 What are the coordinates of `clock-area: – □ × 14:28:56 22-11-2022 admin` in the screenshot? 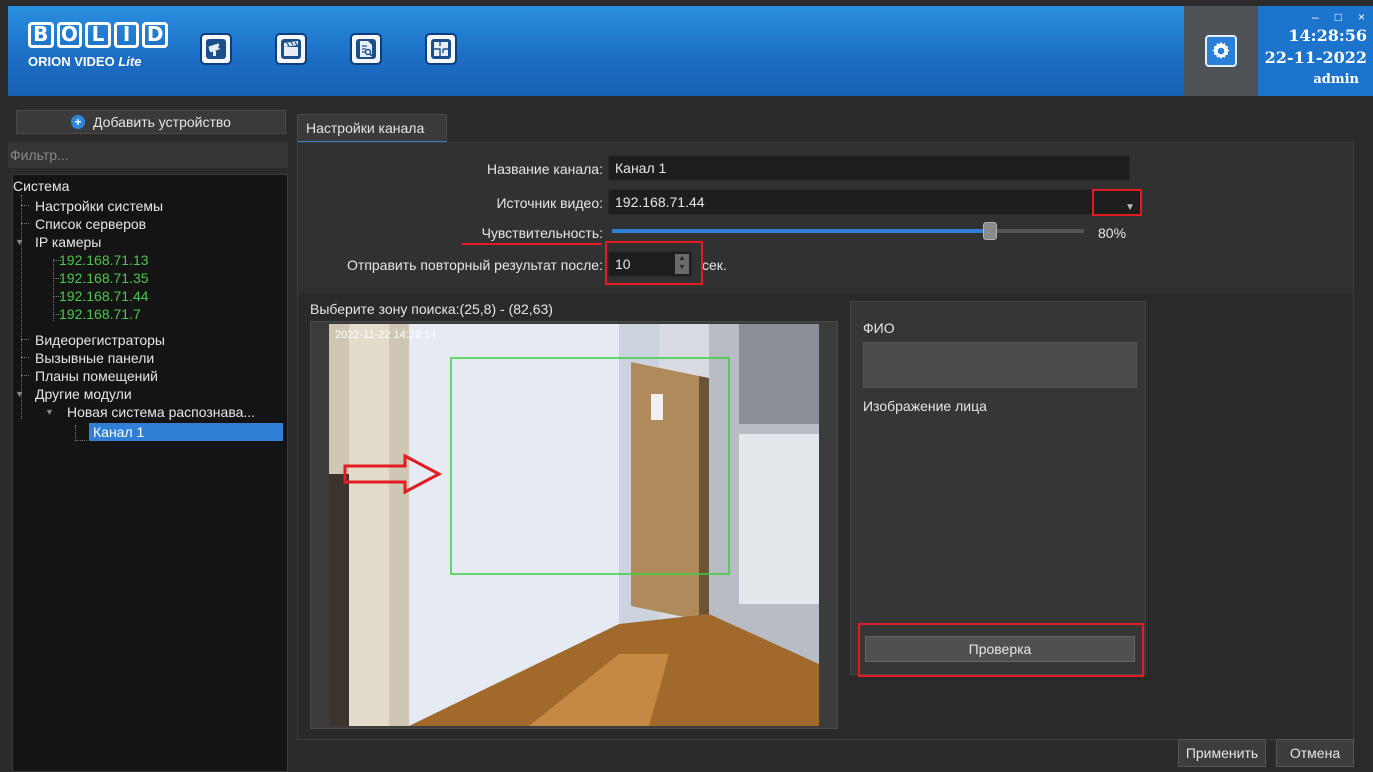 It's located at (1315, 51).